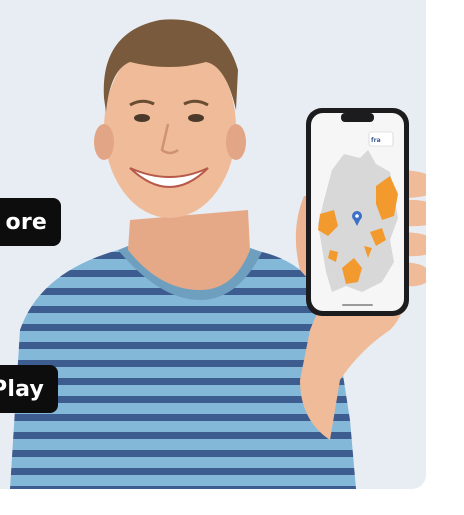 This screenshot has width=464, height=515. What do you see at coordinates (22, 389) in the screenshot?
I see `google-play-label: Play` at bounding box center [22, 389].